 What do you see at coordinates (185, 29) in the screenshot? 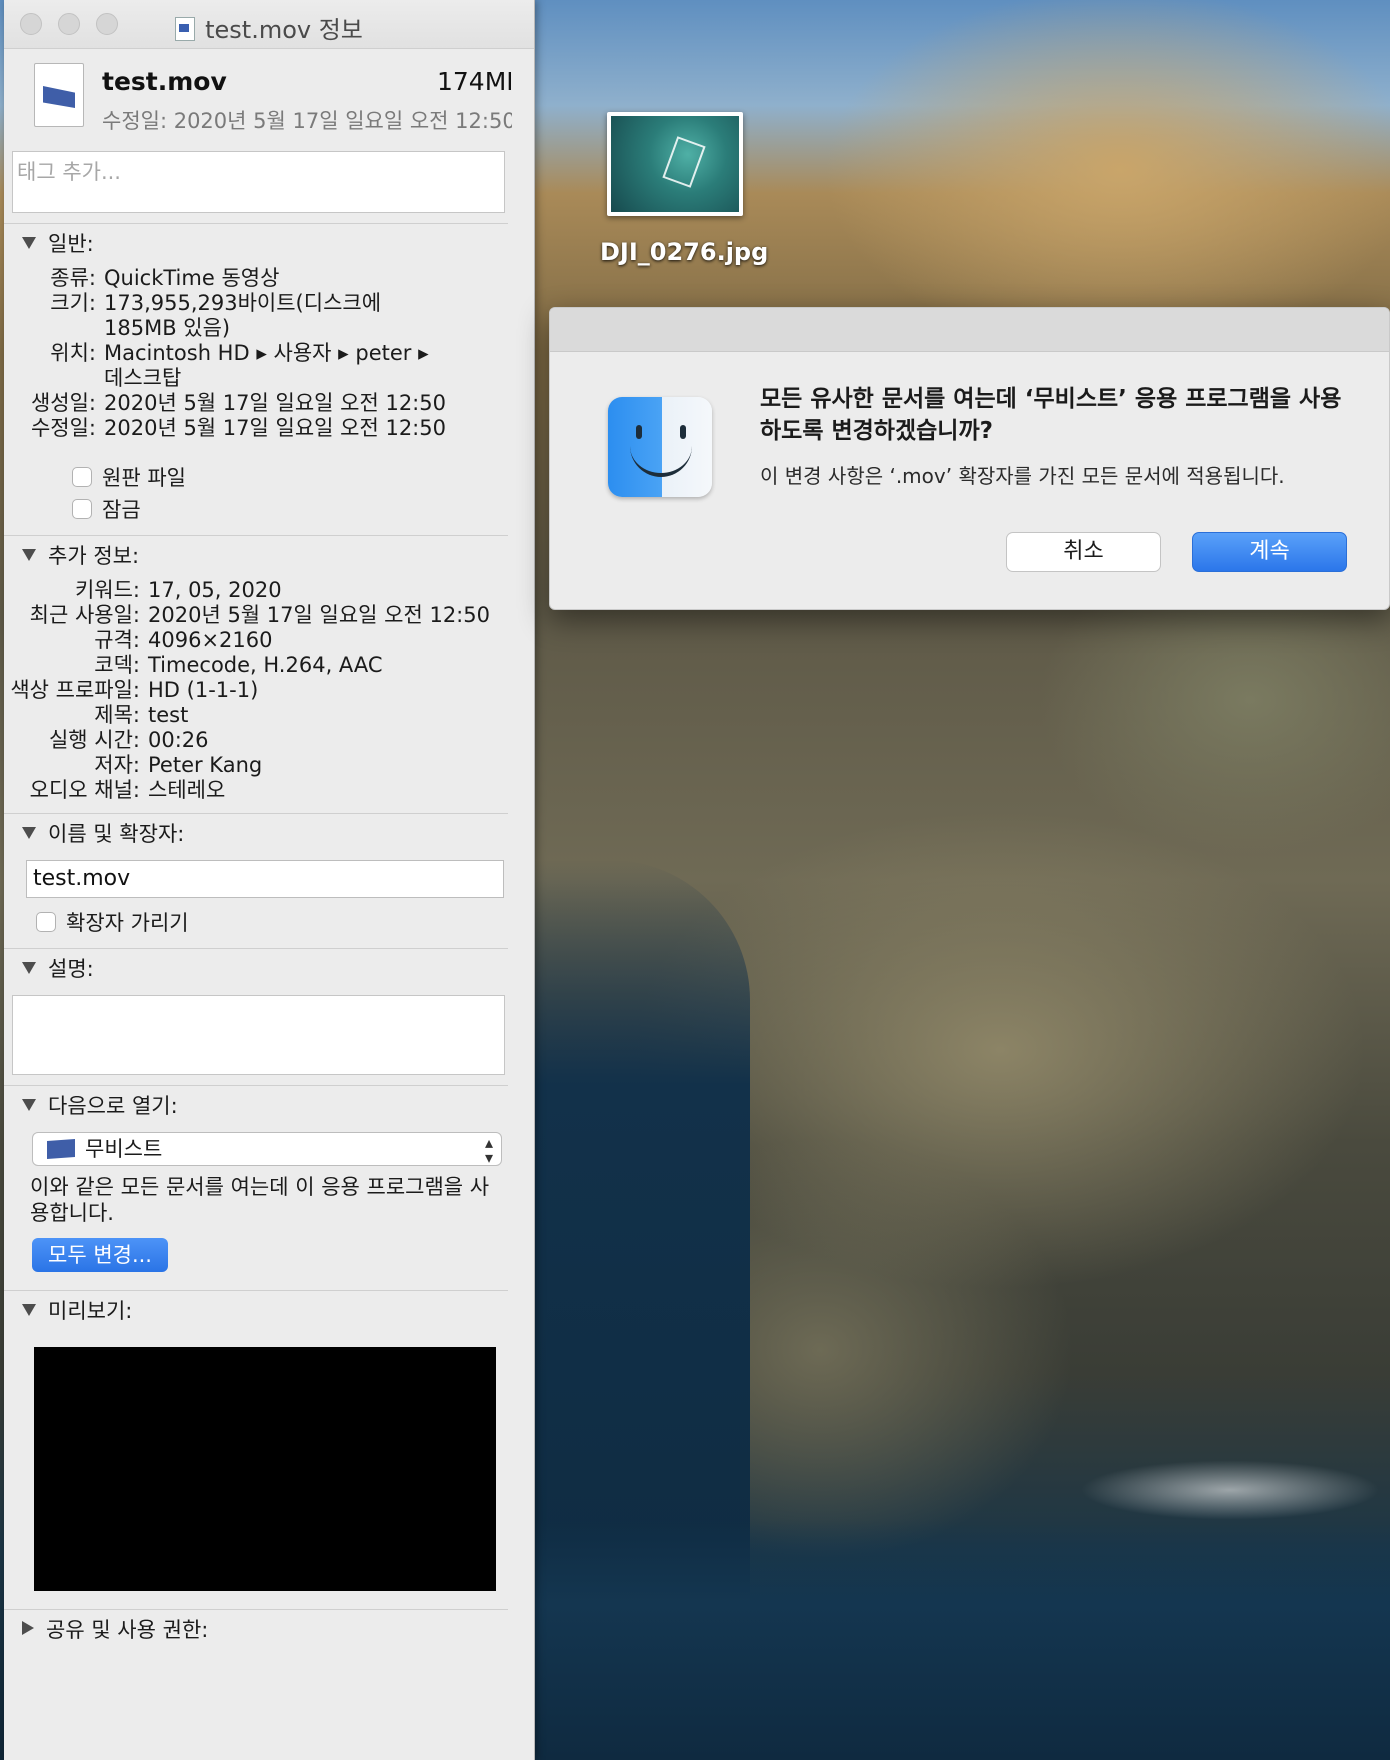
I see `movie-document-icon` at bounding box center [185, 29].